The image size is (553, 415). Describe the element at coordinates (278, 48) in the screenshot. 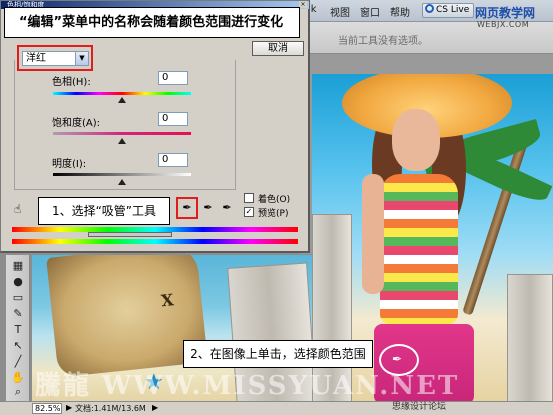

I see `cancel-button: 取消` at that location.